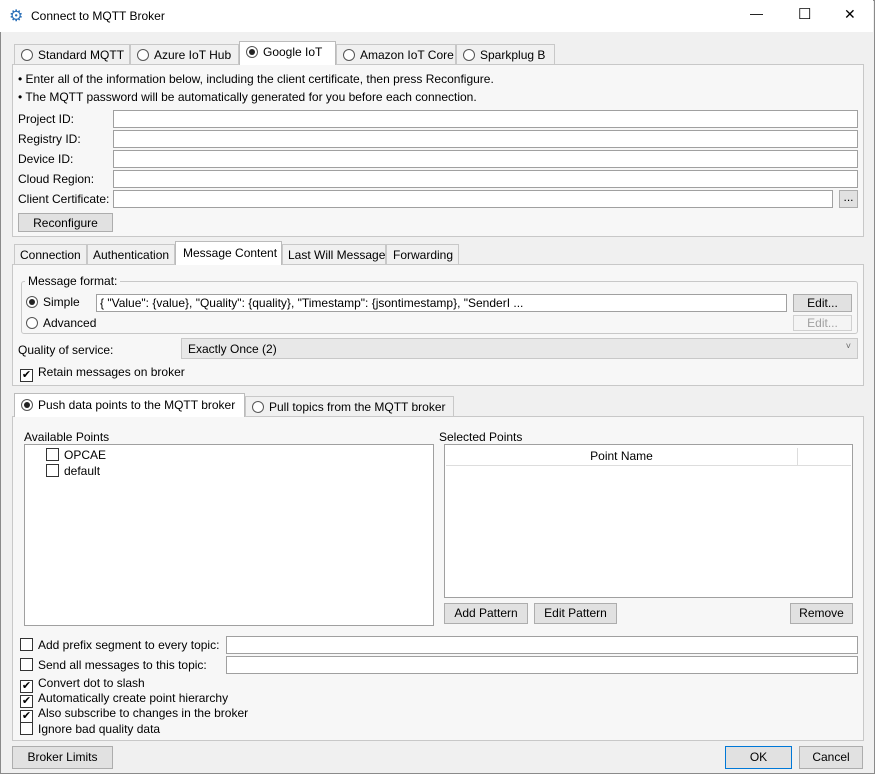 The image size is (875, 774). I want to click on tab-message-content: Message Content, so click(228, 253).